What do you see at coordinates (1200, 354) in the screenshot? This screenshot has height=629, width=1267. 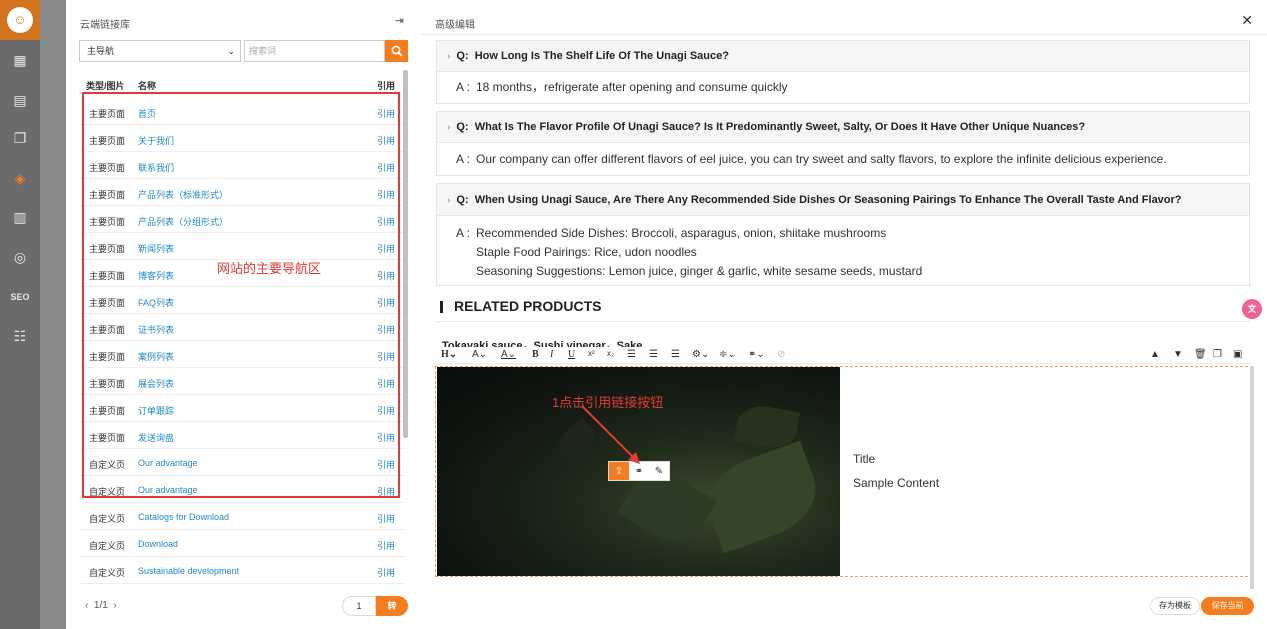 I see `delete-icon: 🗑` at bounding box center [1200, 354].